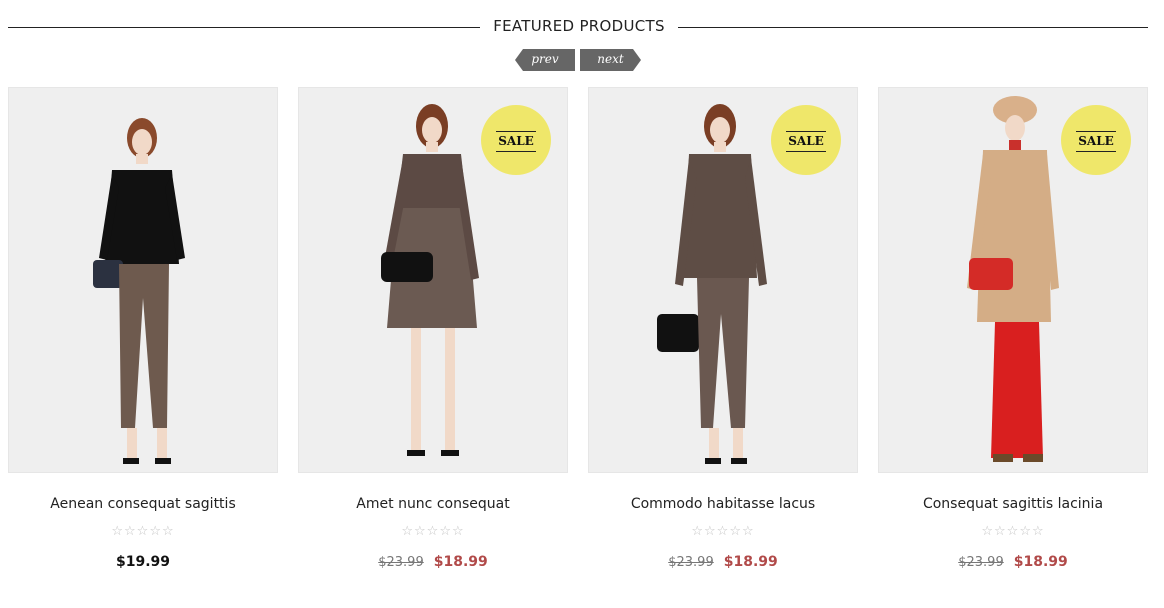 Image resolution: width=1164 pixels, height=608 pixels. What do you see at coordinates (143, 504) in the screenshot?
I see `product-name: Aenean consequat sagittis` at bounding box center [143, 504].